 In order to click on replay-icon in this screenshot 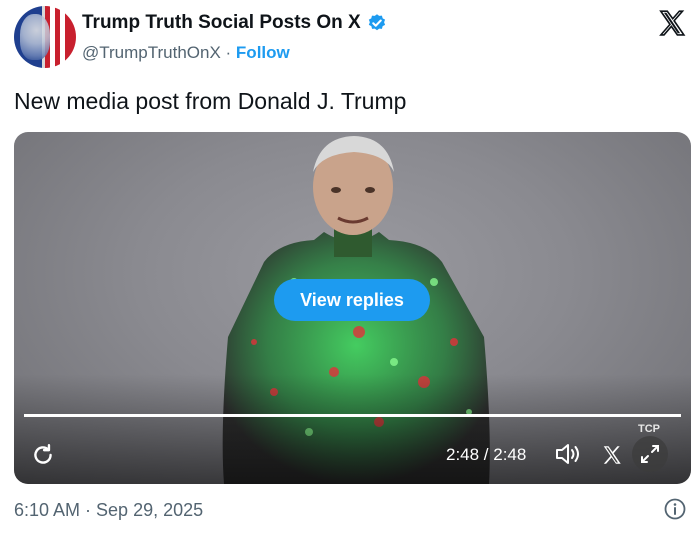, I will do `click(43, 455)`.